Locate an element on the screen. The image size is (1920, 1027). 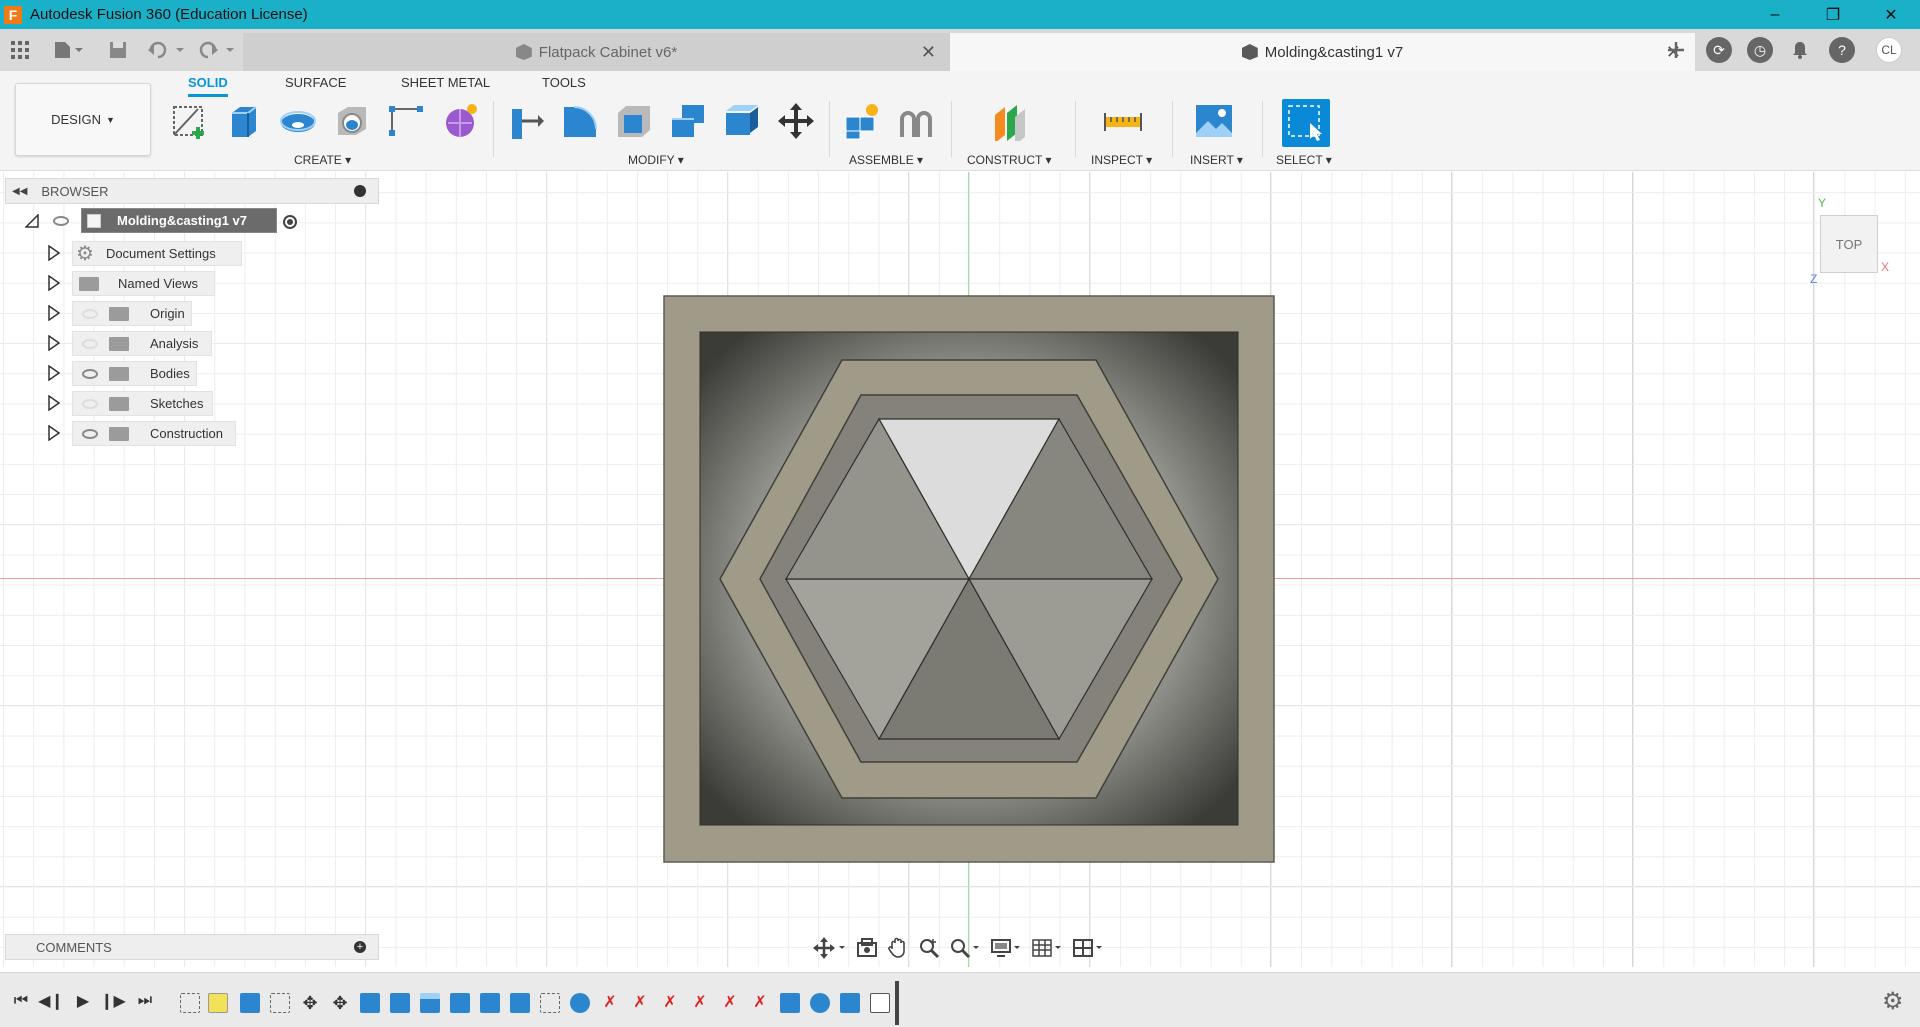
minimize-panel-icon is located at coordinates (360, 191).